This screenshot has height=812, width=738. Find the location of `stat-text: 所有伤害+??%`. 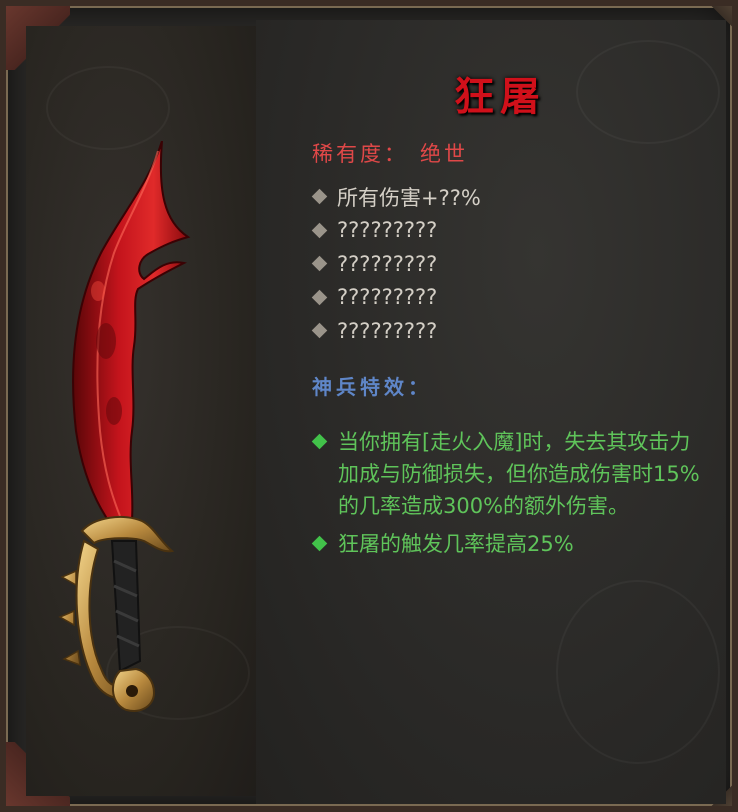

stat-text: 所有伤害+??% is located at coordinates (409, 197).